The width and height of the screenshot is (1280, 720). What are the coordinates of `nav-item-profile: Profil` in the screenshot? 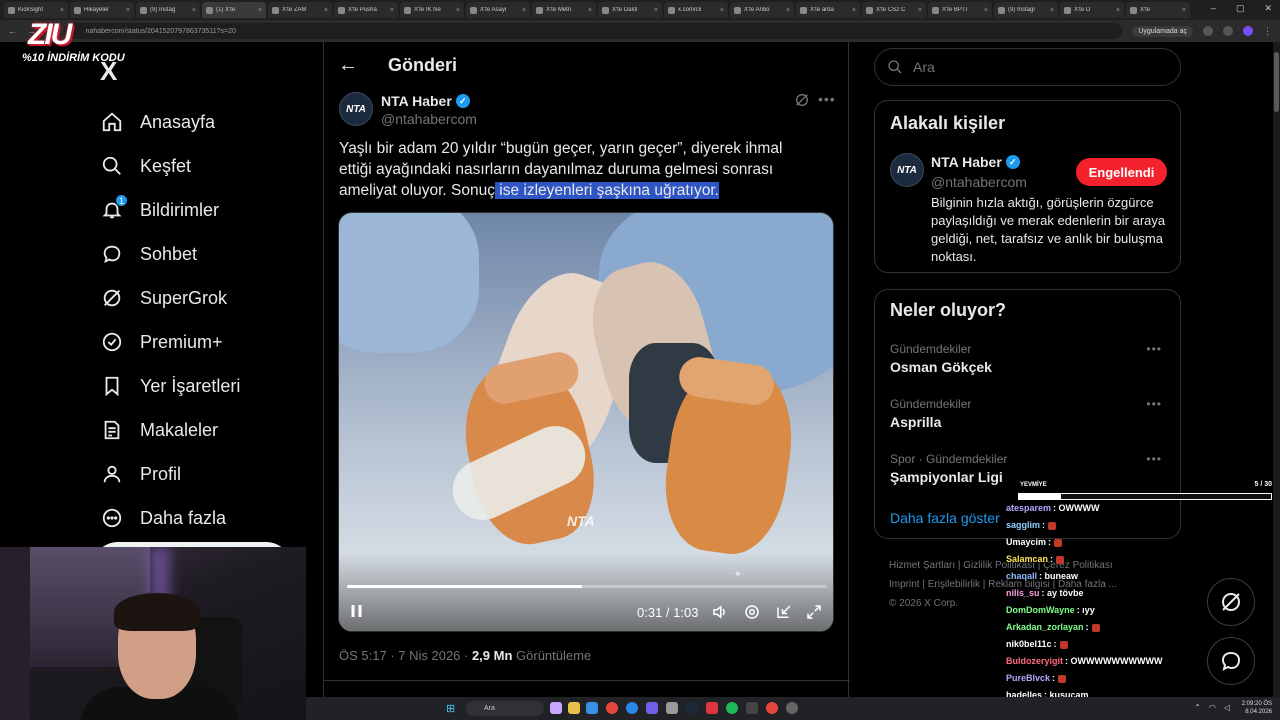 It's located at (210, 474).